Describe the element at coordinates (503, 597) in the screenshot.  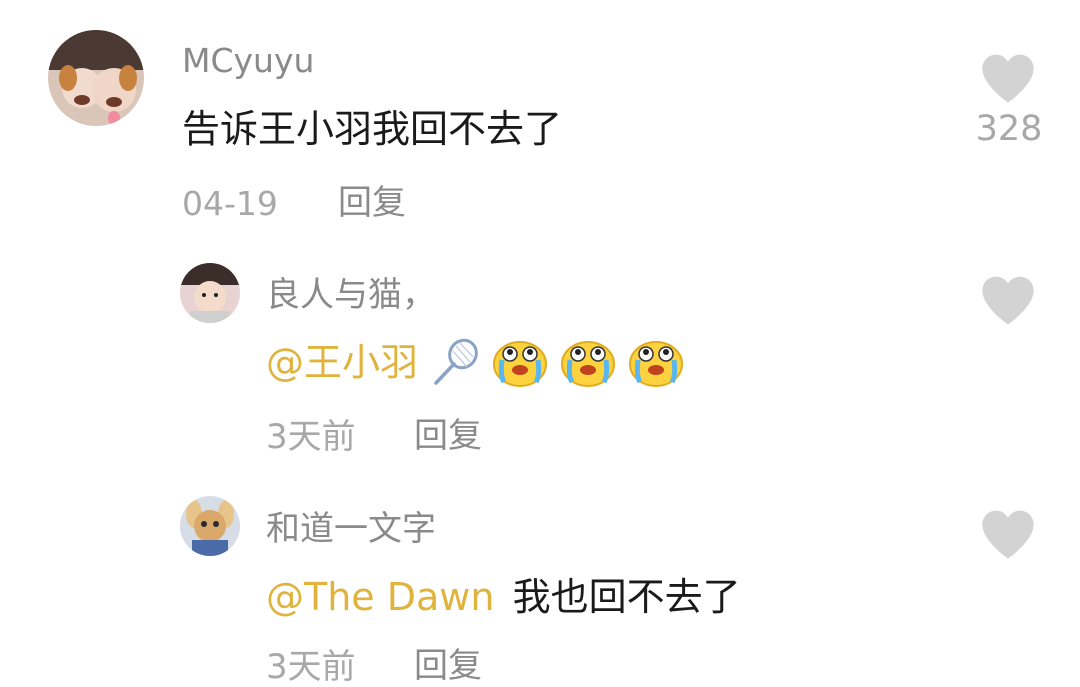
I see `reply-text: @The Dawn 我也回不去了` at that location.